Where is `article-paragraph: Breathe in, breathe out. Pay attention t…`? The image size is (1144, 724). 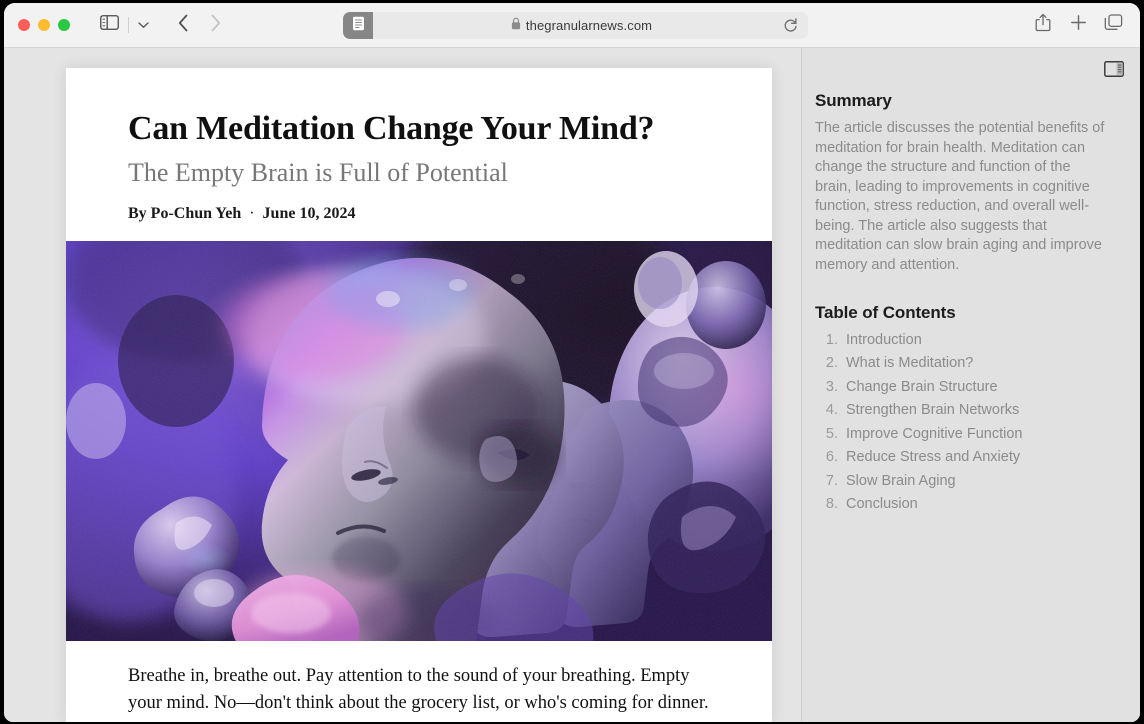
article-paragraph: Breathe in, breathe out. Pay attention t… is located at coordinates (418, 689).